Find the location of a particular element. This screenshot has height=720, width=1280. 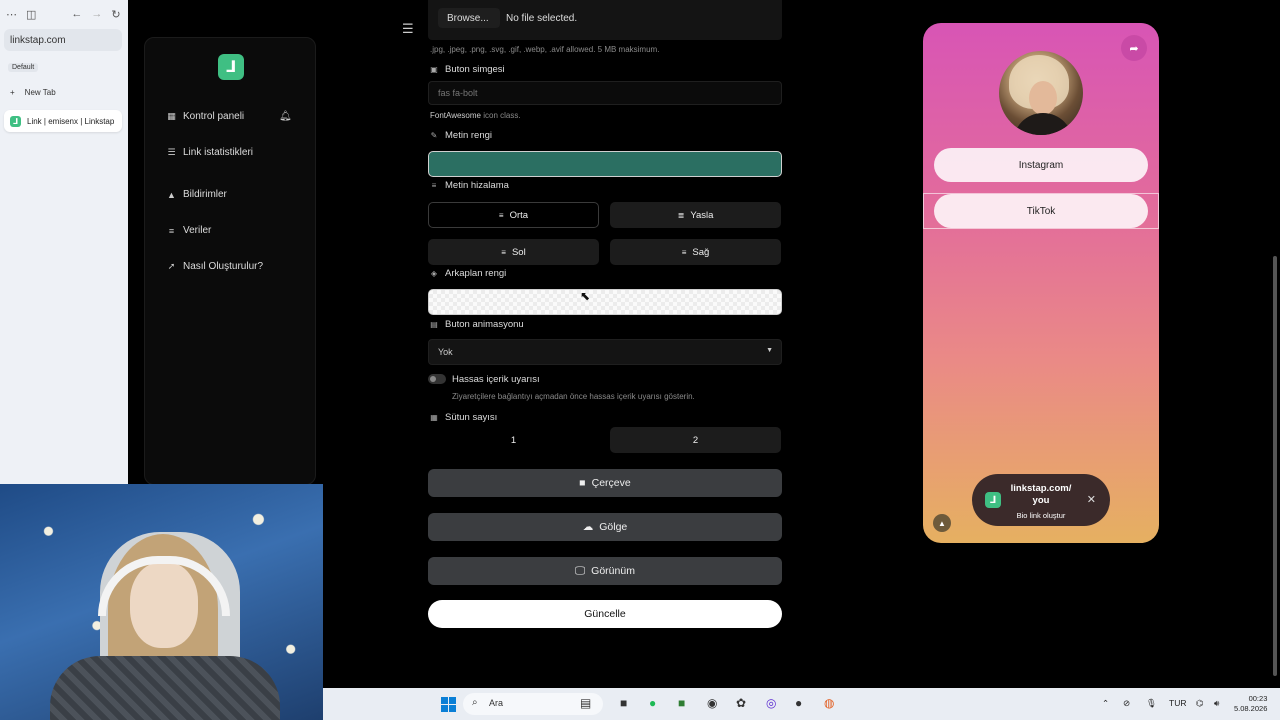

columns-label-text: Sütun sayısı is located at coordinates (471, 417).